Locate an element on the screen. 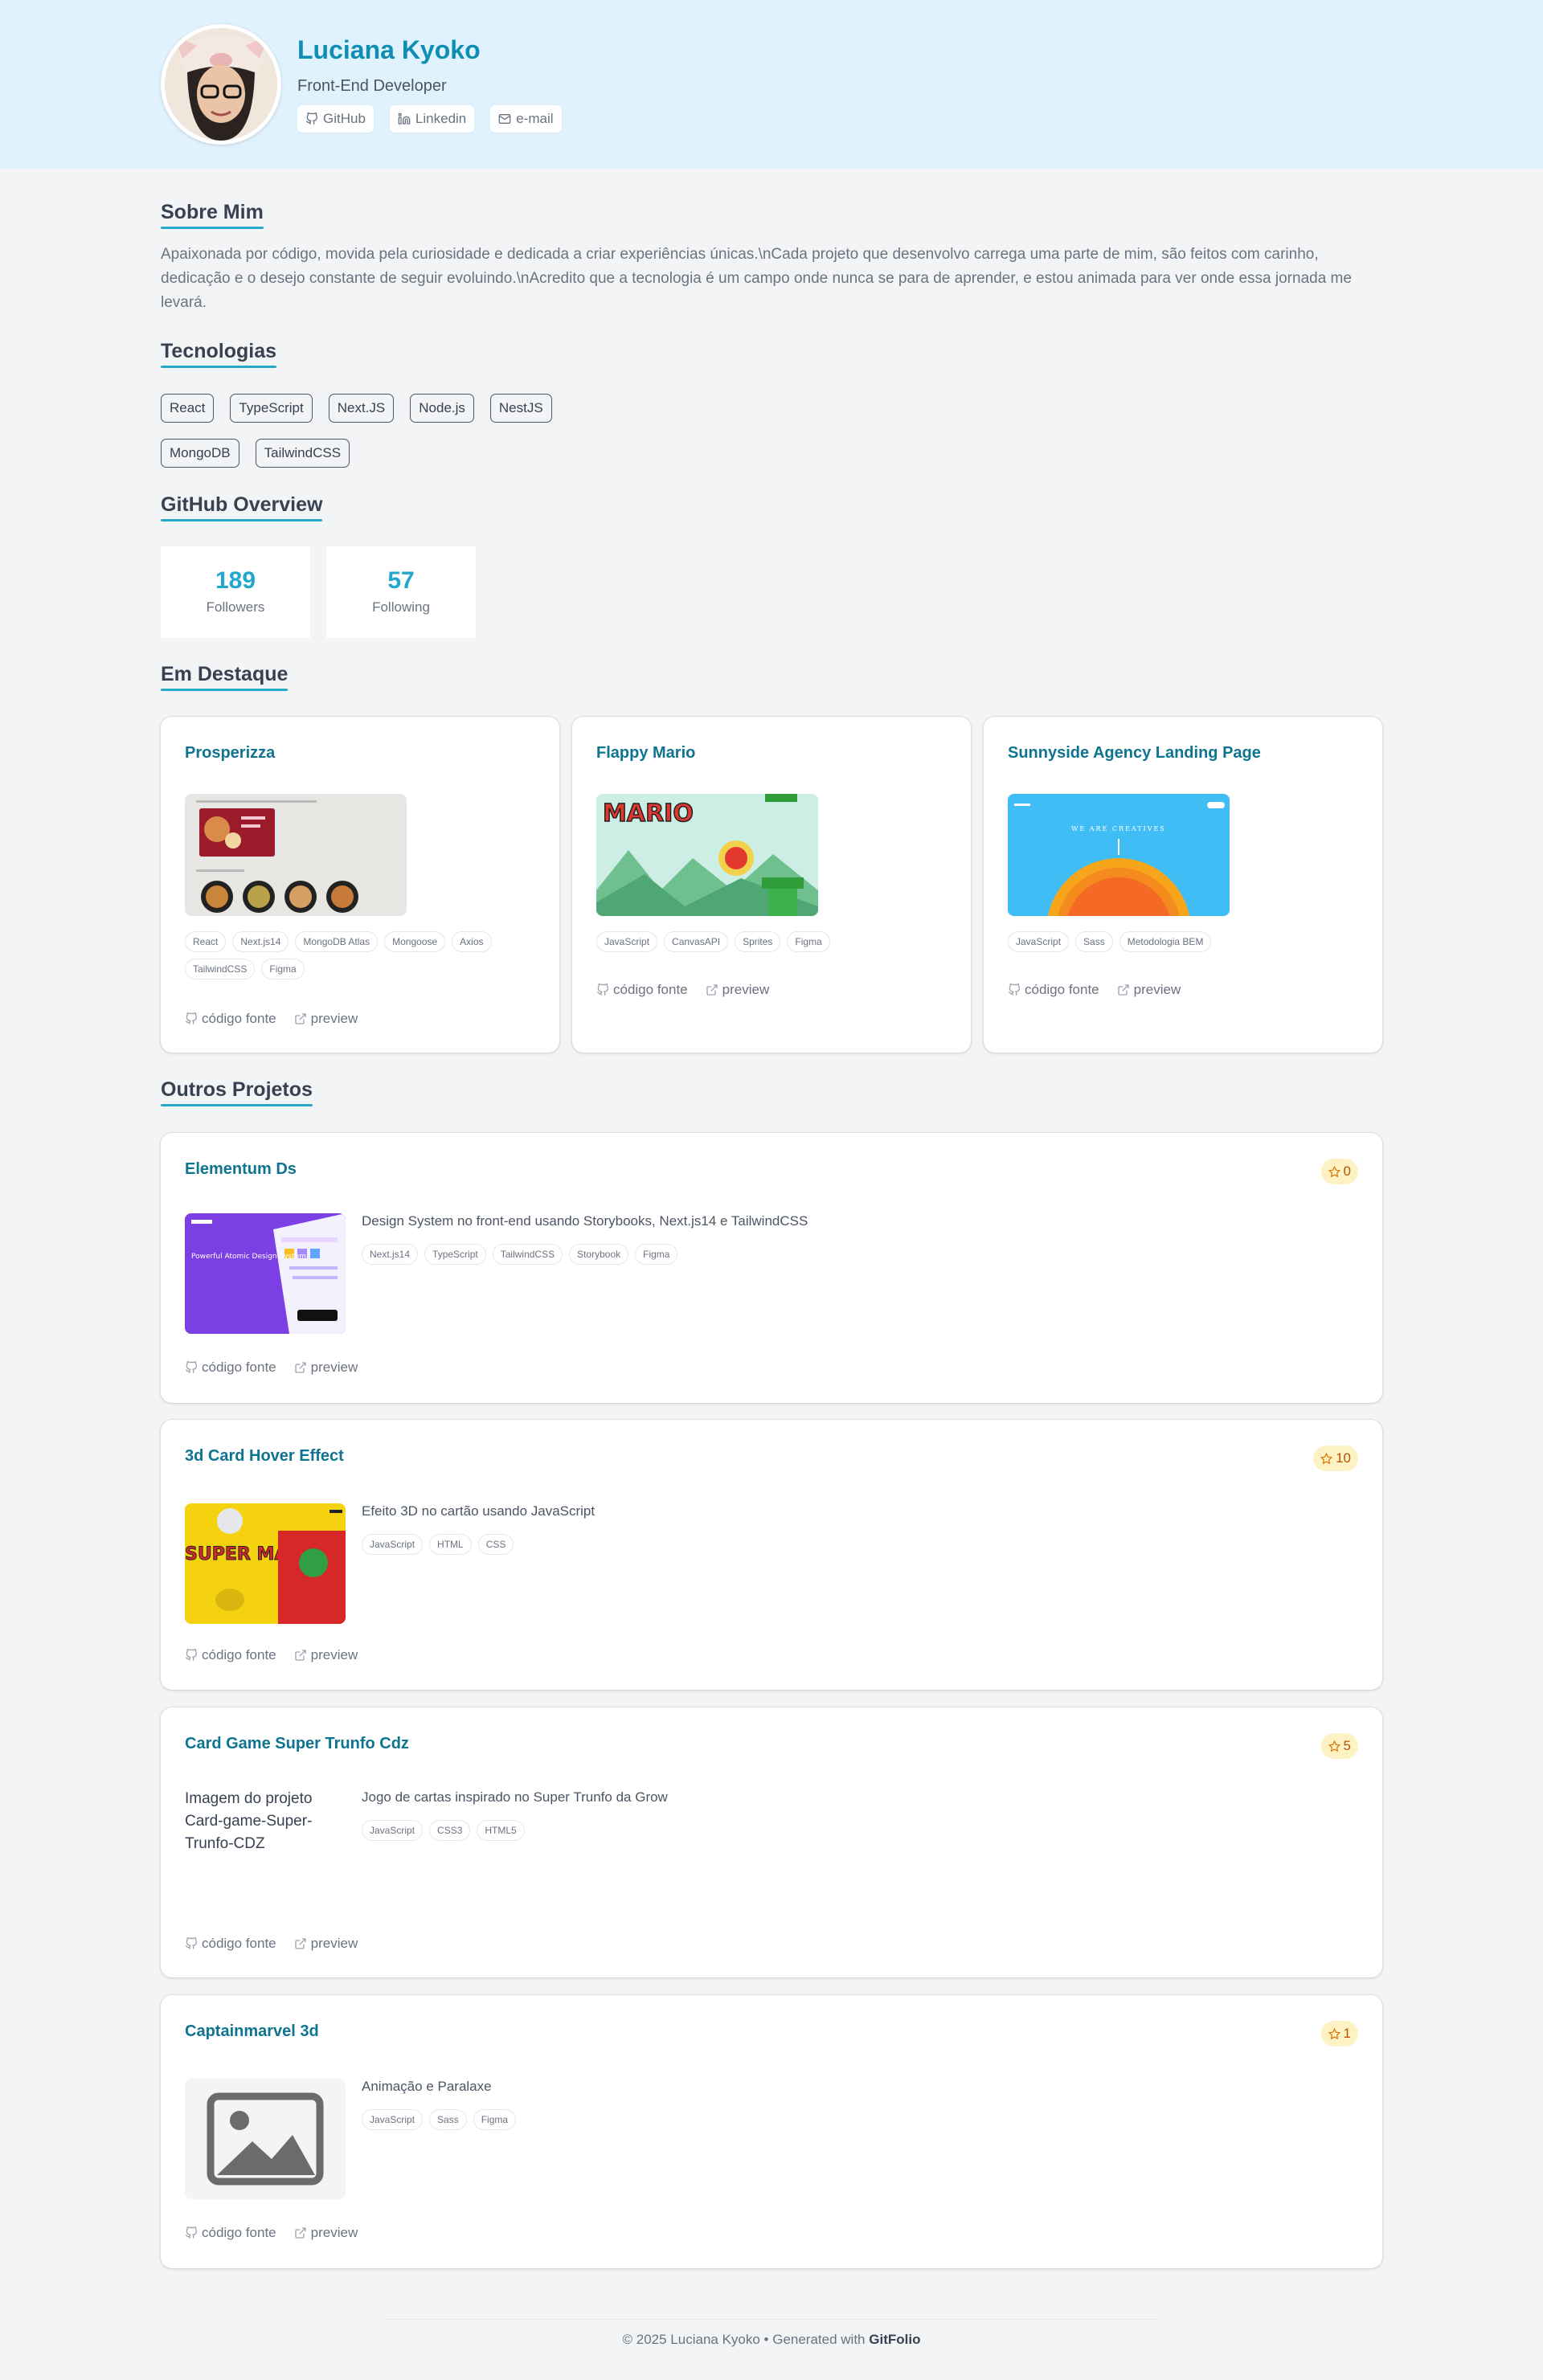 The width and height of the screenshot is (1543, 2380). technologies-title: Tecnologias is located at coordinates (219, 354).